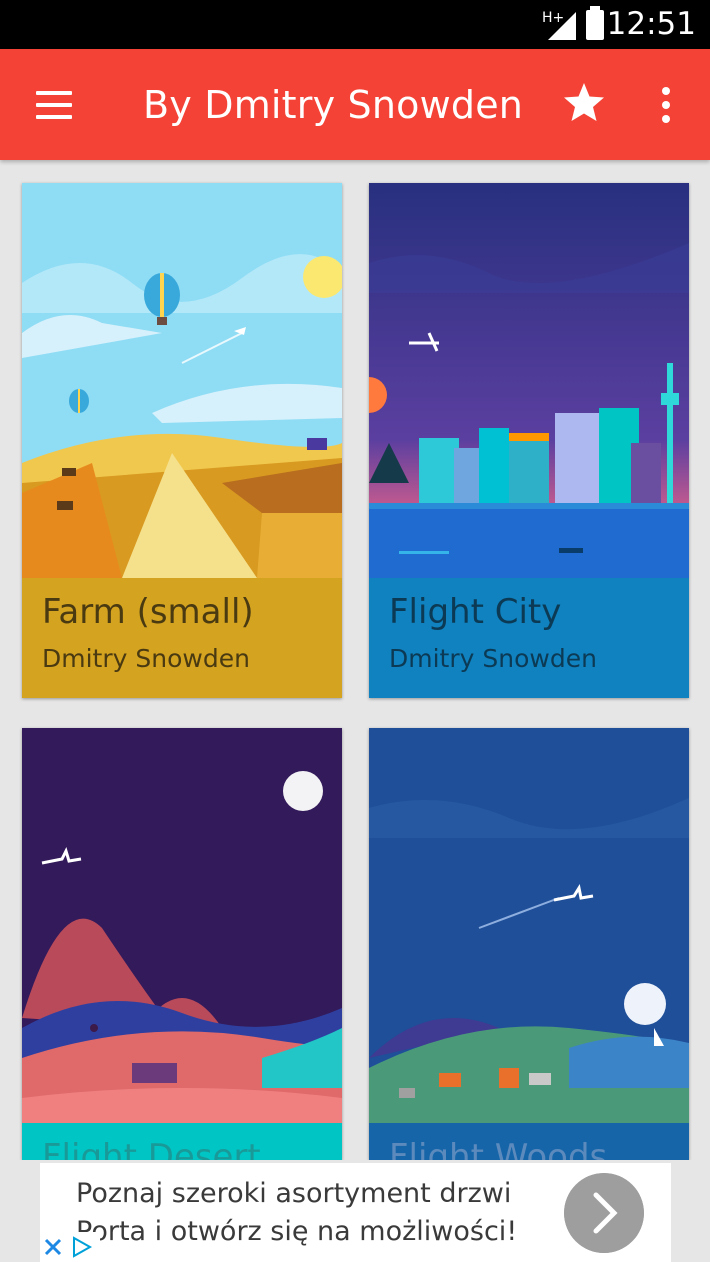 This screenshot has width=710, height=1262. I want to click on ad-line: Porta i otwórz się na możliwości!, so click(297, 1231).